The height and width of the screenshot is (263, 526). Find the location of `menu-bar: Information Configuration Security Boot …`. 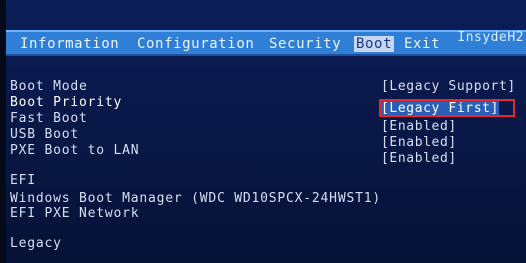

menu-bar: Information Configuration Security Boot … is located at coordinates (266, 46).